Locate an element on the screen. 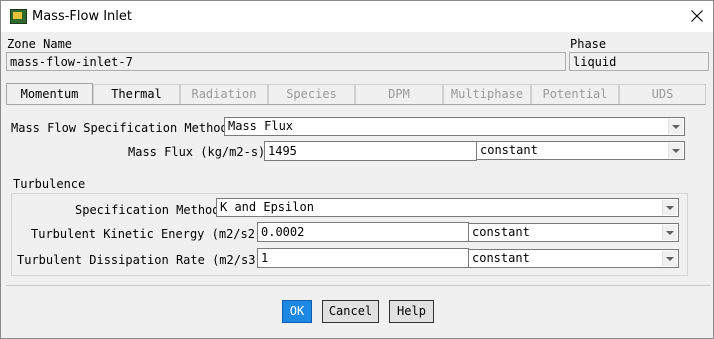  tab-dpm: DPM is located at coordinates (399, 94).